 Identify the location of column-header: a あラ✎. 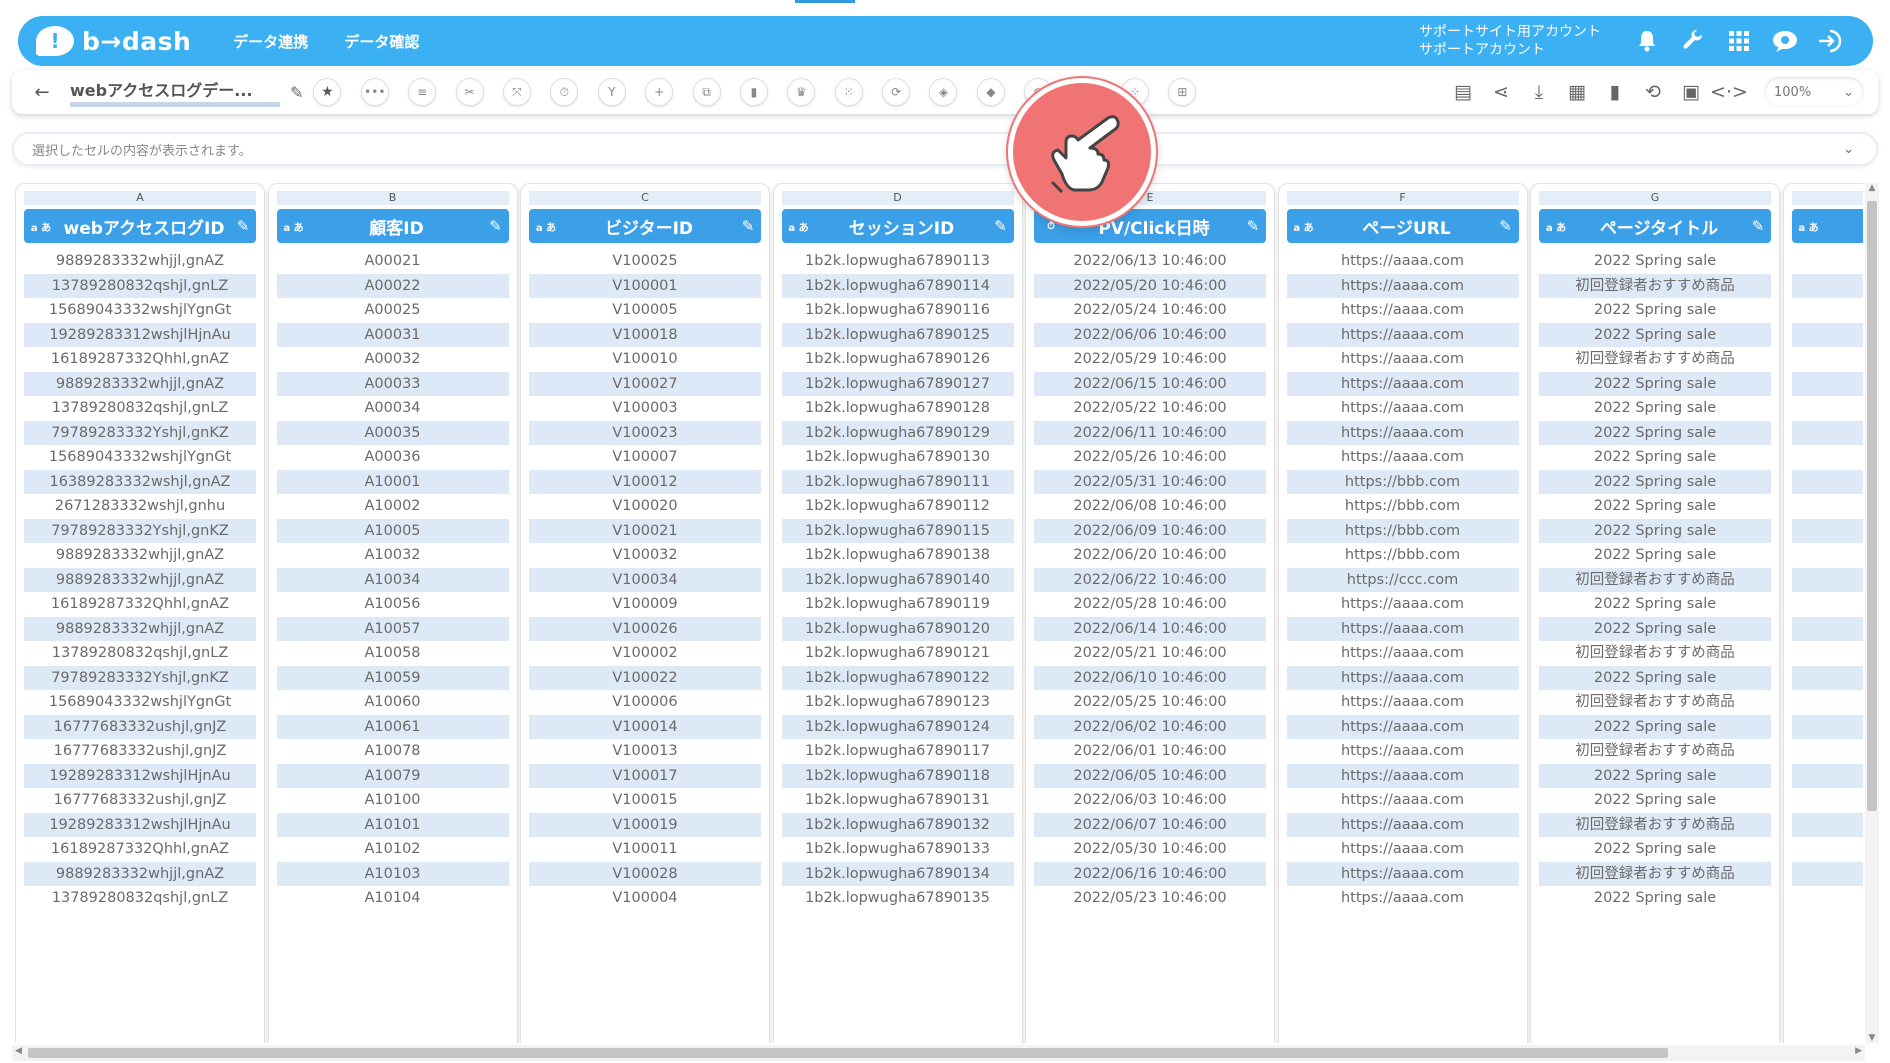
(1827, 226).